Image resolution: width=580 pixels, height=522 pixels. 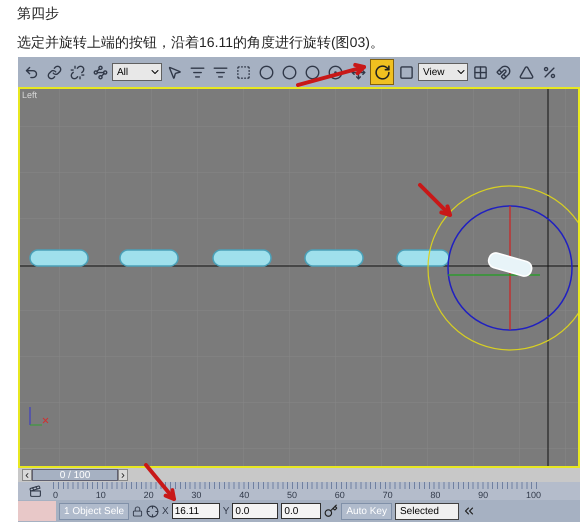 I want to click on step-heading: 第四步, so click(x=38, y=13).